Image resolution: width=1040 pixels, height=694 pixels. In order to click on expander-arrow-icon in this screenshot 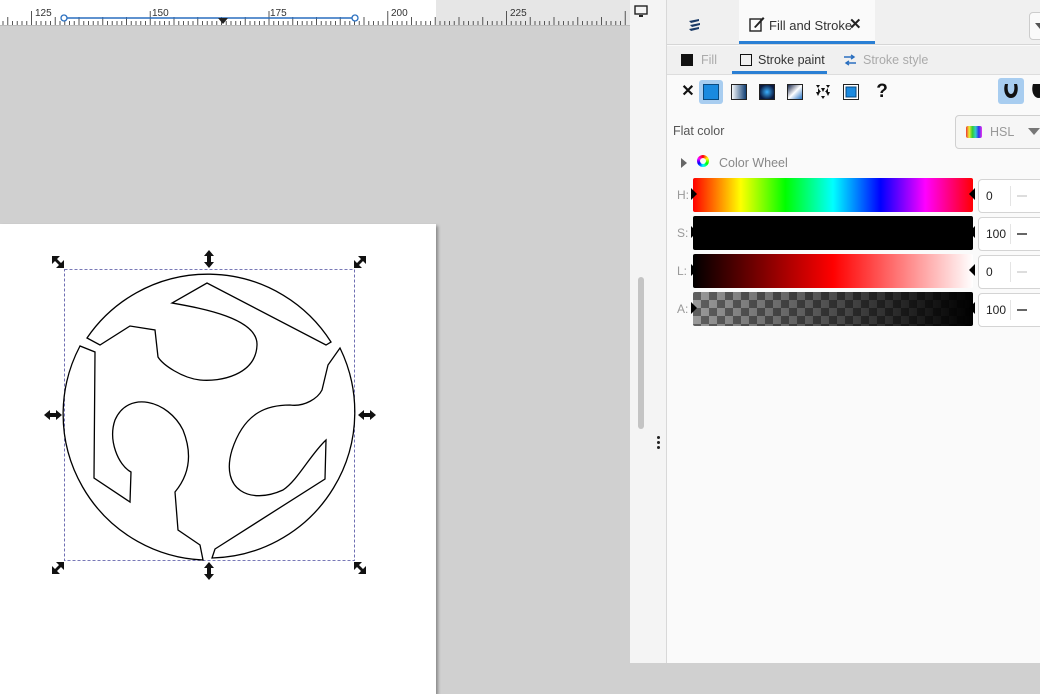, I will do `click(684, 163)`.